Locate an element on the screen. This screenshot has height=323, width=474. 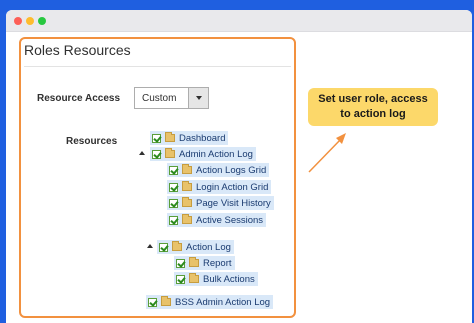
tree-node-bss-admin-action-log: BSS Admin Action Log is located at coordinates (210, 302).